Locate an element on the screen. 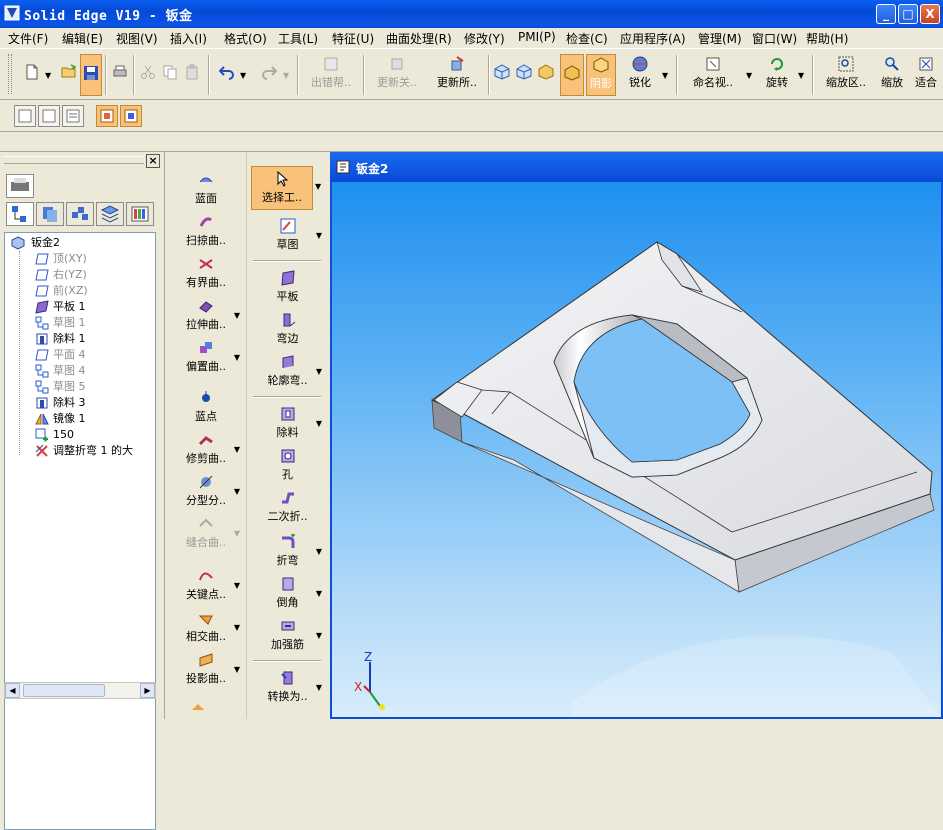  maximize-button: □ is located at coordinates (908, 14).